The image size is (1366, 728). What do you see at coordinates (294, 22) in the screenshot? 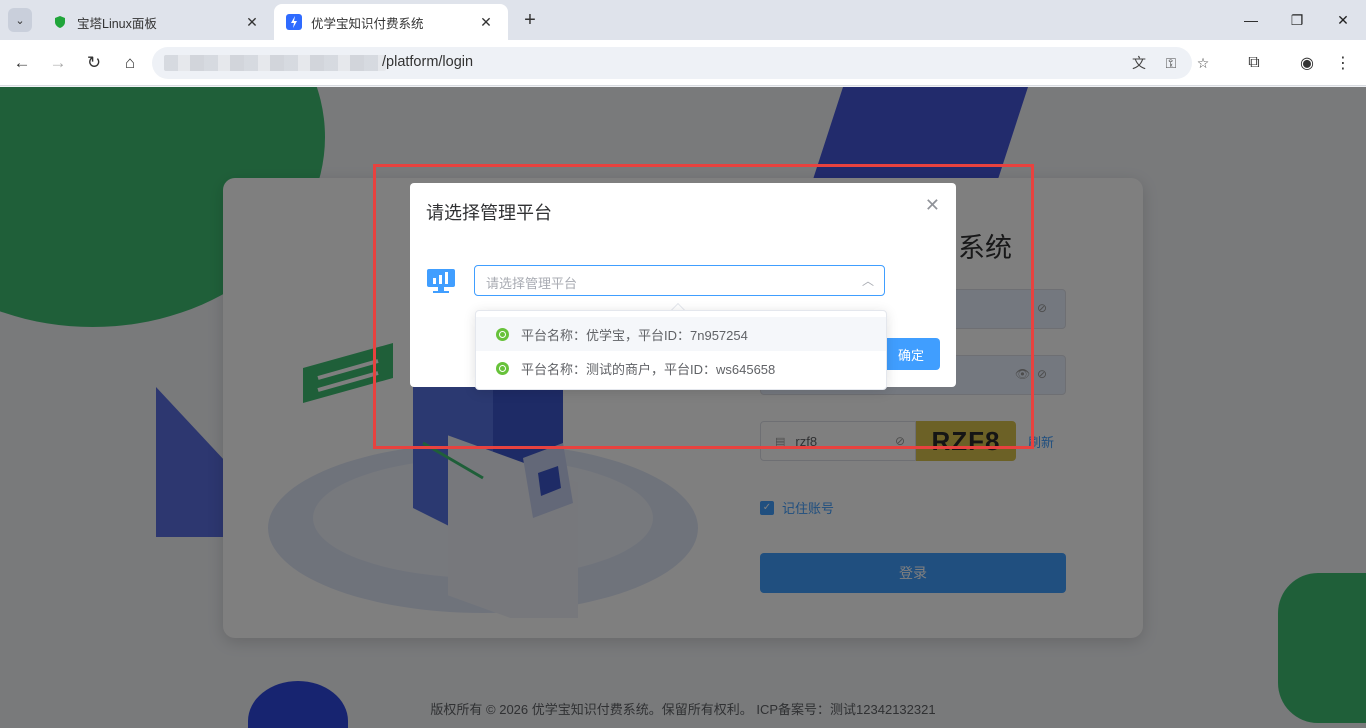
I see `lightning-icon` at bounding box center [294, 22].